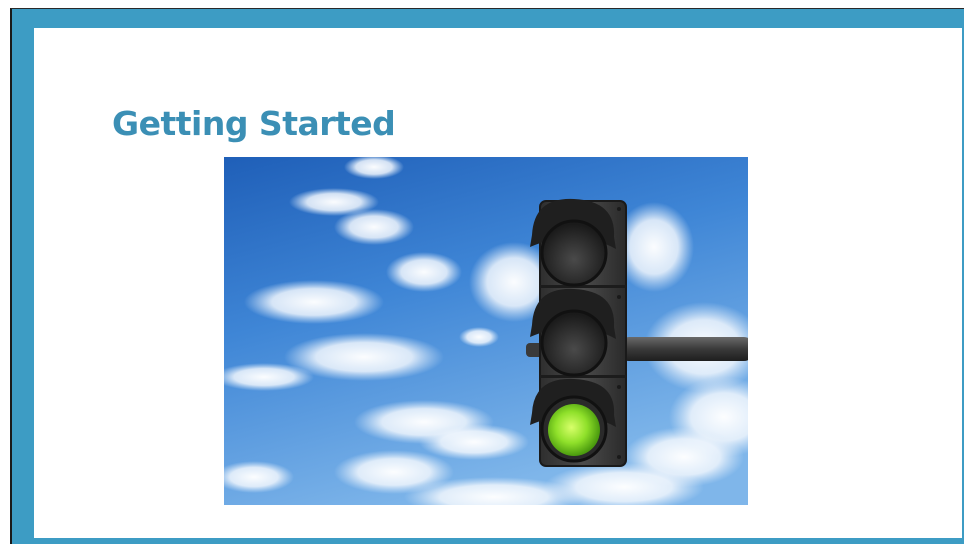  I want to click on slide-title: Getting Started, so click(254, 123).